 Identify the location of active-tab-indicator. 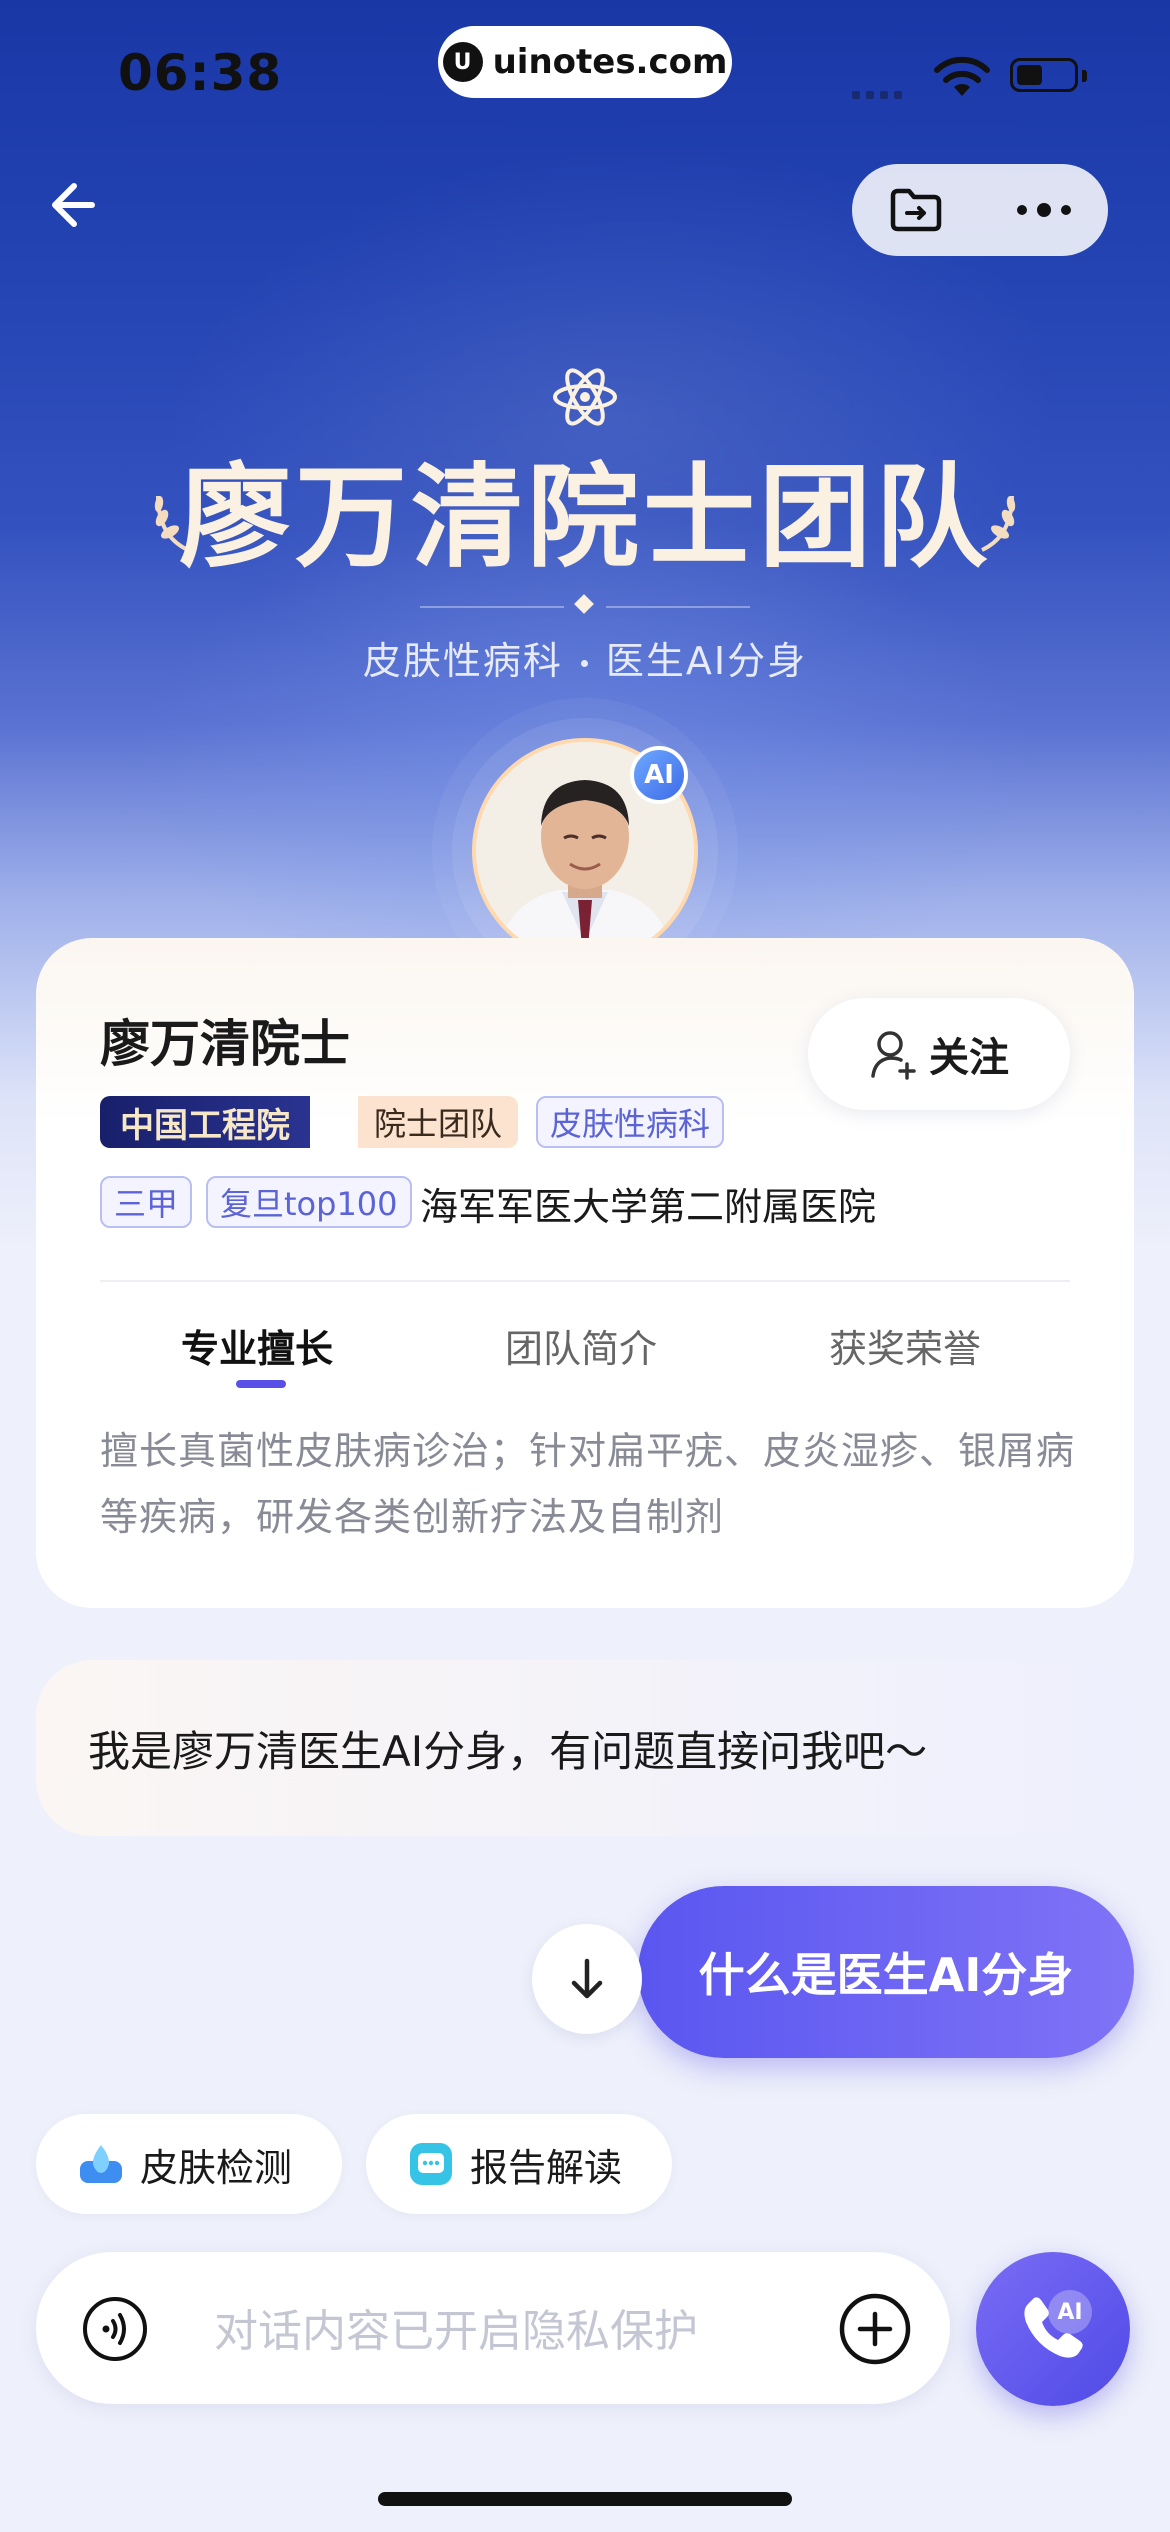
(261, 1384).